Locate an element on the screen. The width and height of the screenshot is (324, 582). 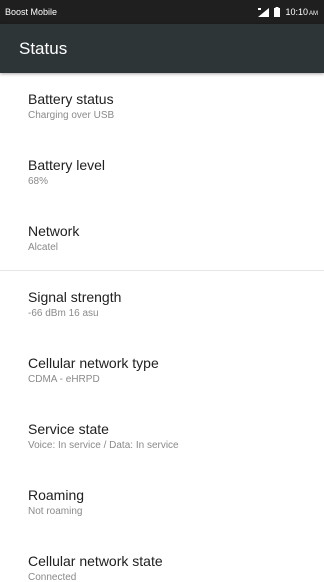
item-title: Roaming is located at coordinates (56, 495).